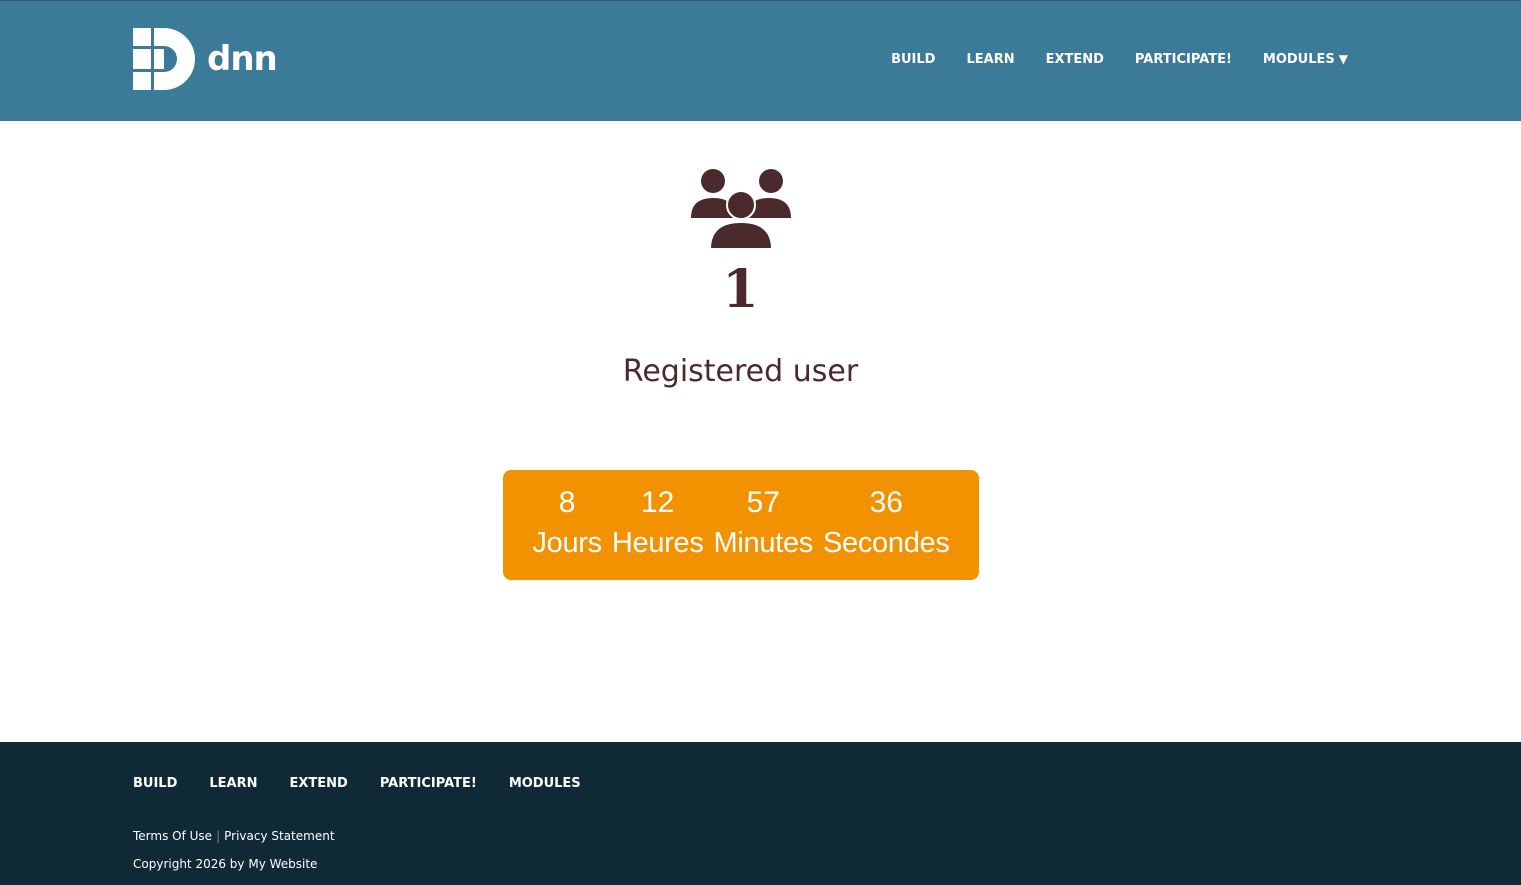 The image size is (1521, 885). What do you see at coordinates (205, 59) in the screenshot?
I see `dnn-logo: dnn` at bounding box center [205, 59].